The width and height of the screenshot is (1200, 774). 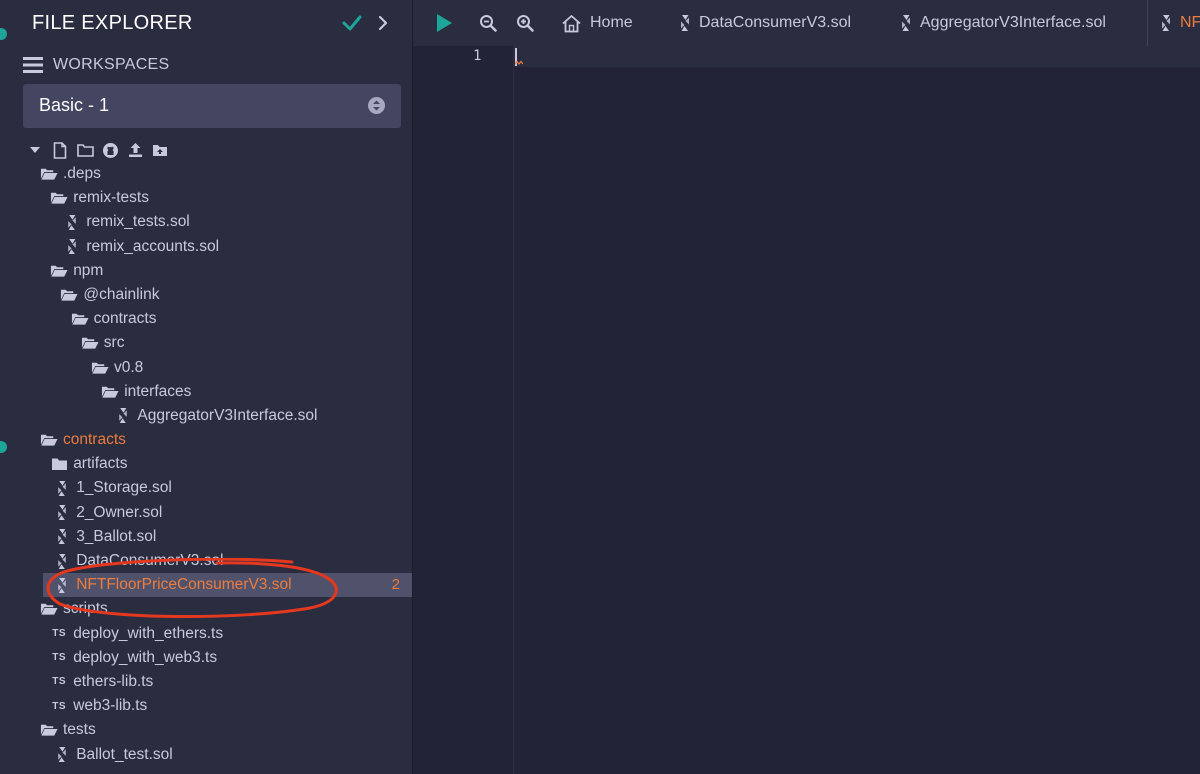 What do you see at coordinates (857, 56) in the screenshot?
I see `active-line-highlight` at bounding box center [857, 56].